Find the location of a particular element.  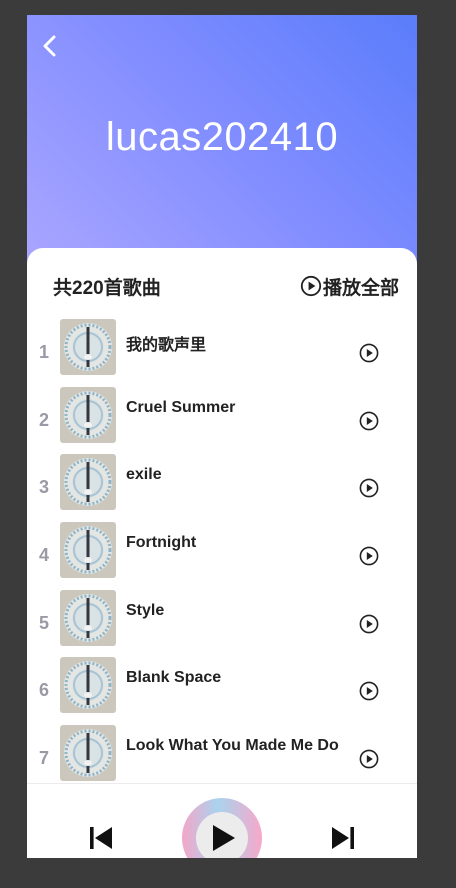

song-count: 共220首歌曲 is located at coordinates (107, 288).